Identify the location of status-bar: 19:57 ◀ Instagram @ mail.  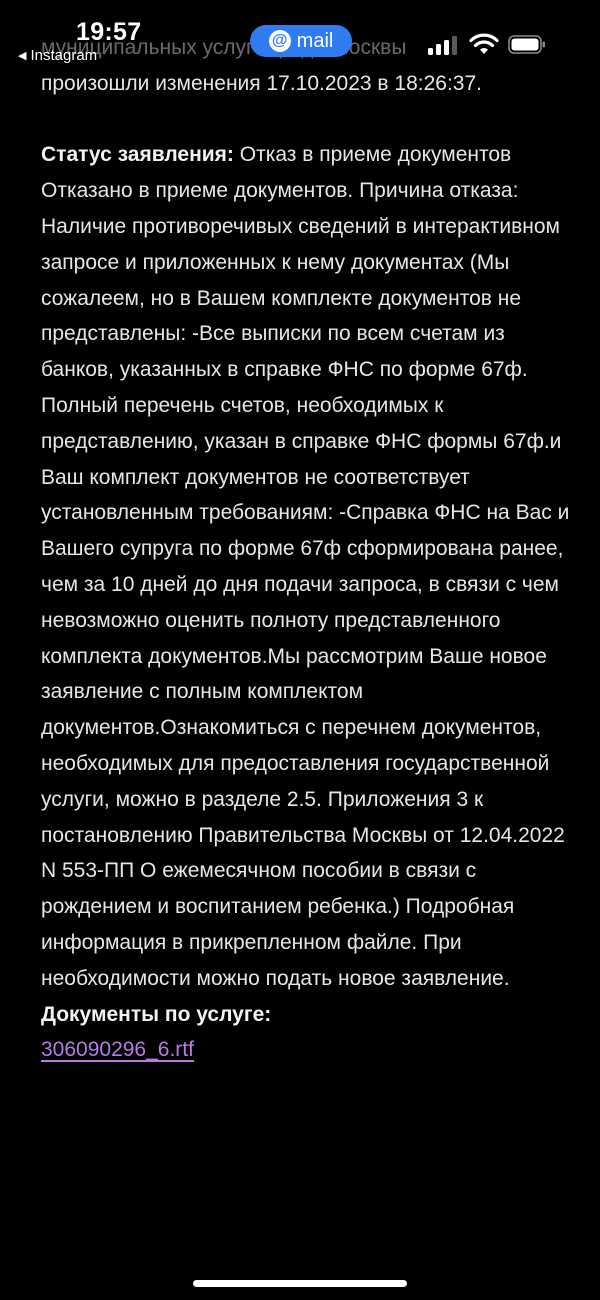
(300, 35).